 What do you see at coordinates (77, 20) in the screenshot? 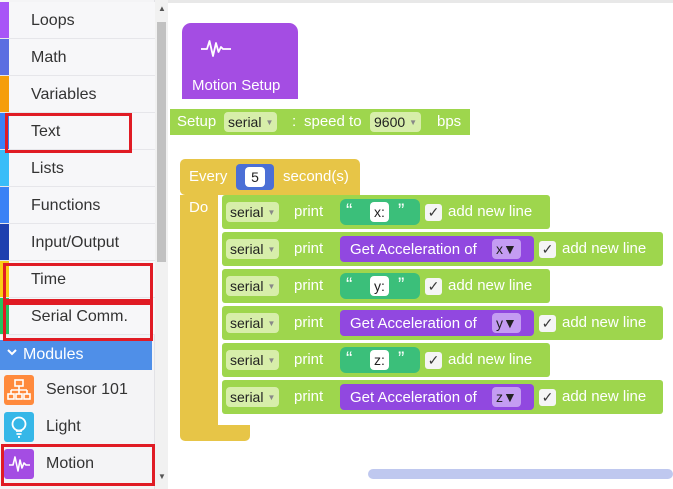
I see `category-loops: Loops` at bounding box center [77, 20].